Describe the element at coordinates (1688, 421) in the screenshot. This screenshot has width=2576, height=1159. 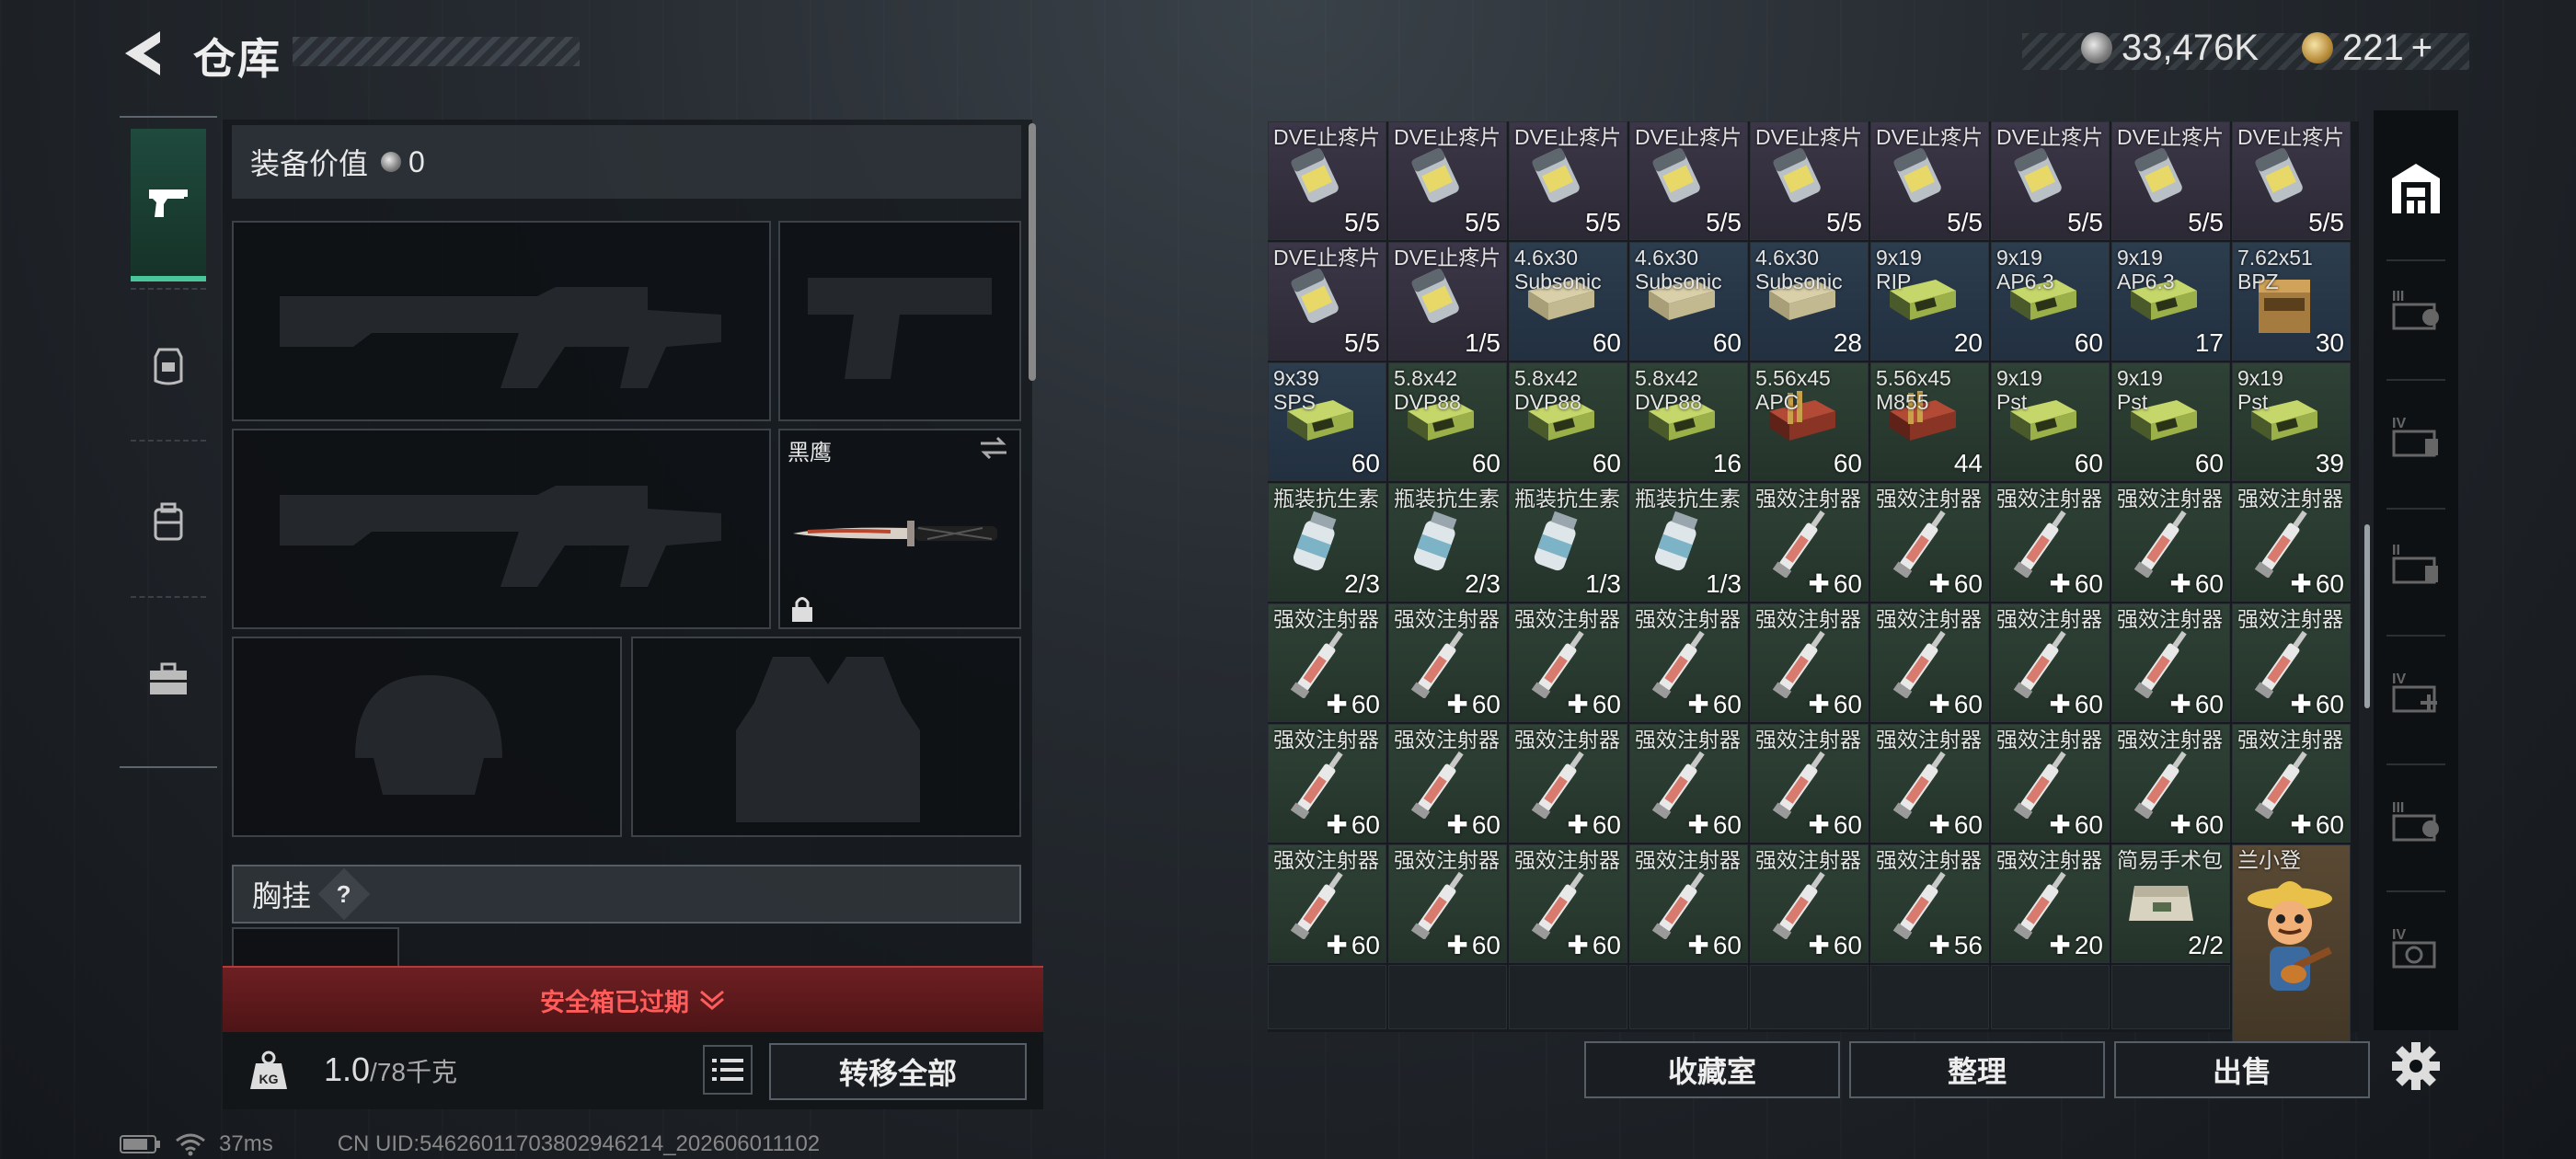
I see `stash-item: 5.8x42 DVP88 16` at that location.